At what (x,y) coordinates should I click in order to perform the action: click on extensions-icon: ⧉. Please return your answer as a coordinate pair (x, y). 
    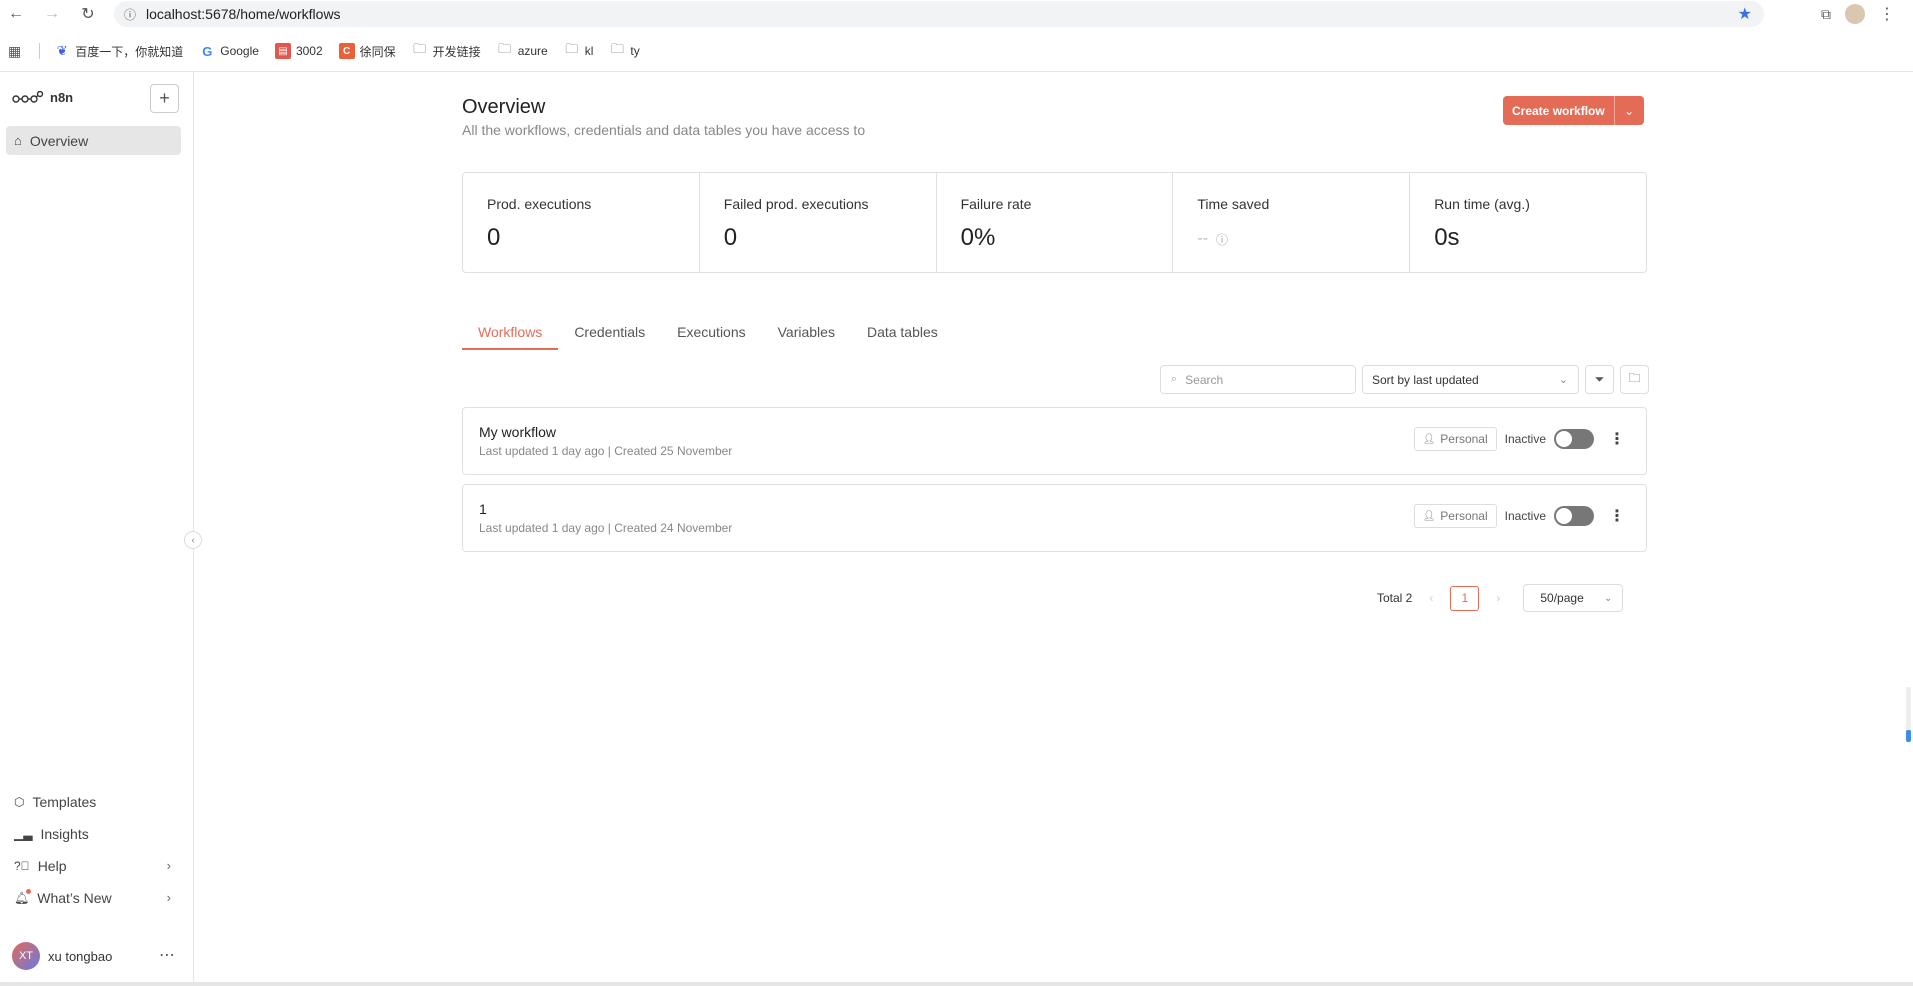
    Looking at the image, I should click on (1826, 14).